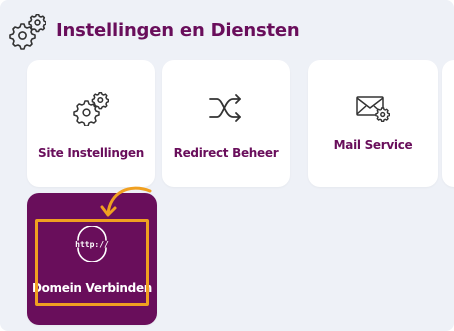  What do you see at coordinates (373, 109) in the screenshot?
I see `mail-gear-icon` at bounding box center [373, 109].